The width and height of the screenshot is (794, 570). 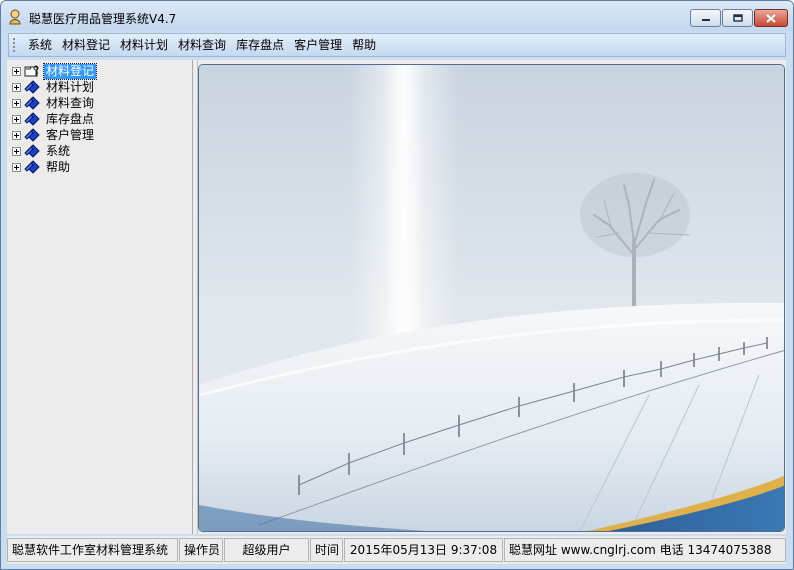 What do you see at coordinates (326, 550) in the screenshot?
I see `status-time-label: 时间` at bounding box center [326, 550].